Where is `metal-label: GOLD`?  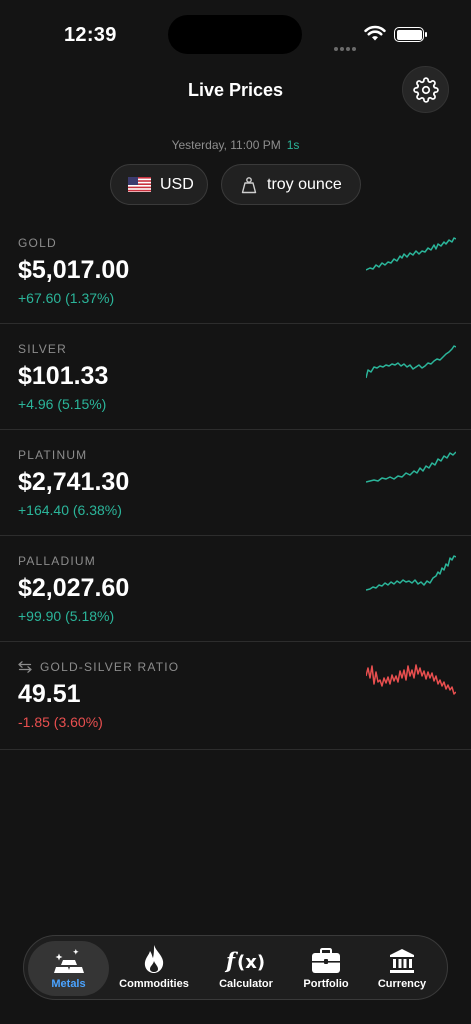
metal-label: GOLD is located at coordinates (37, 243).